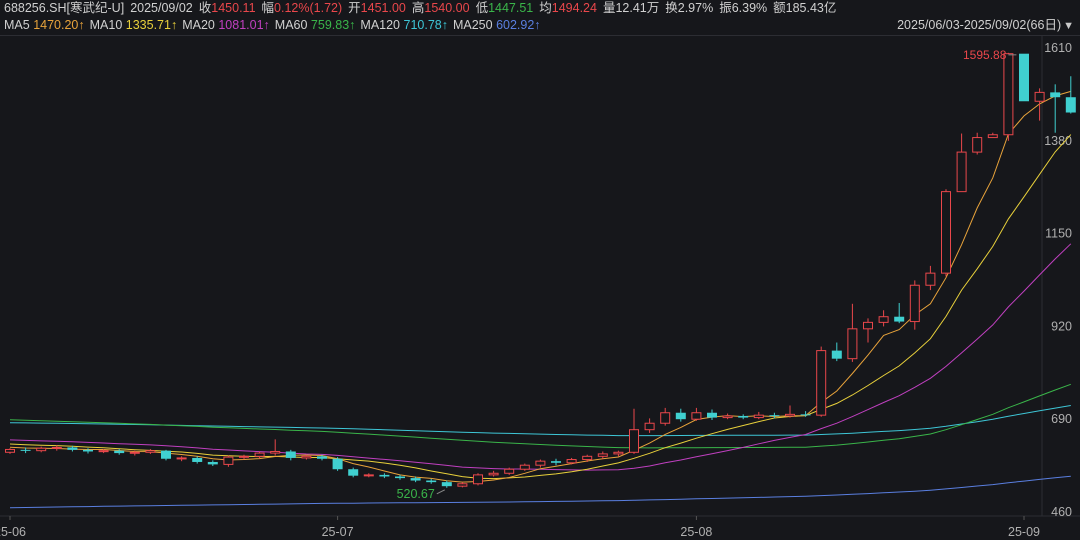 The width and height of the screenshot is (1080, 540). What do you see at coordinates (1058, 48) in the screenshot?
I see `y-tick-label: 1610` at bounding box center [1058, 48].